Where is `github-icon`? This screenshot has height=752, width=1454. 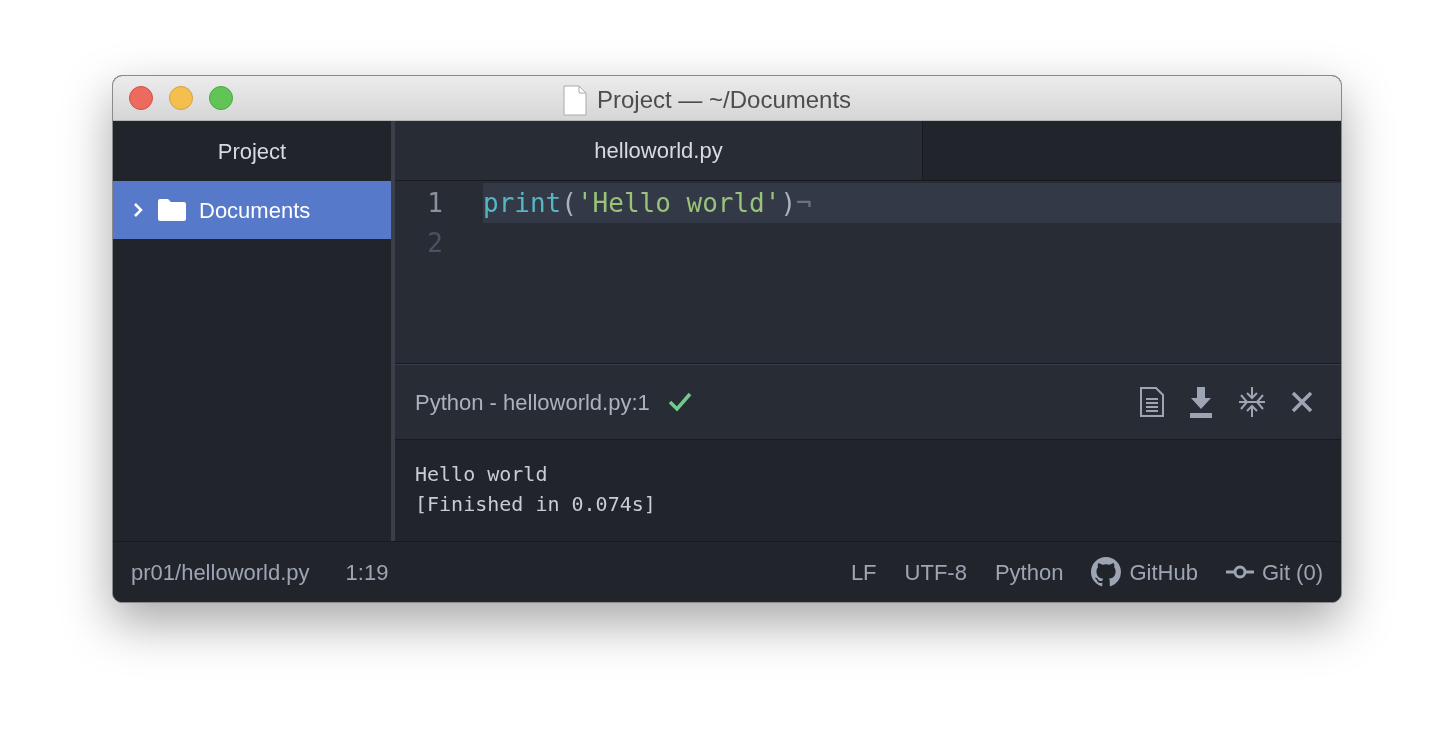 github-icon is located at coordinates (1106, 572).